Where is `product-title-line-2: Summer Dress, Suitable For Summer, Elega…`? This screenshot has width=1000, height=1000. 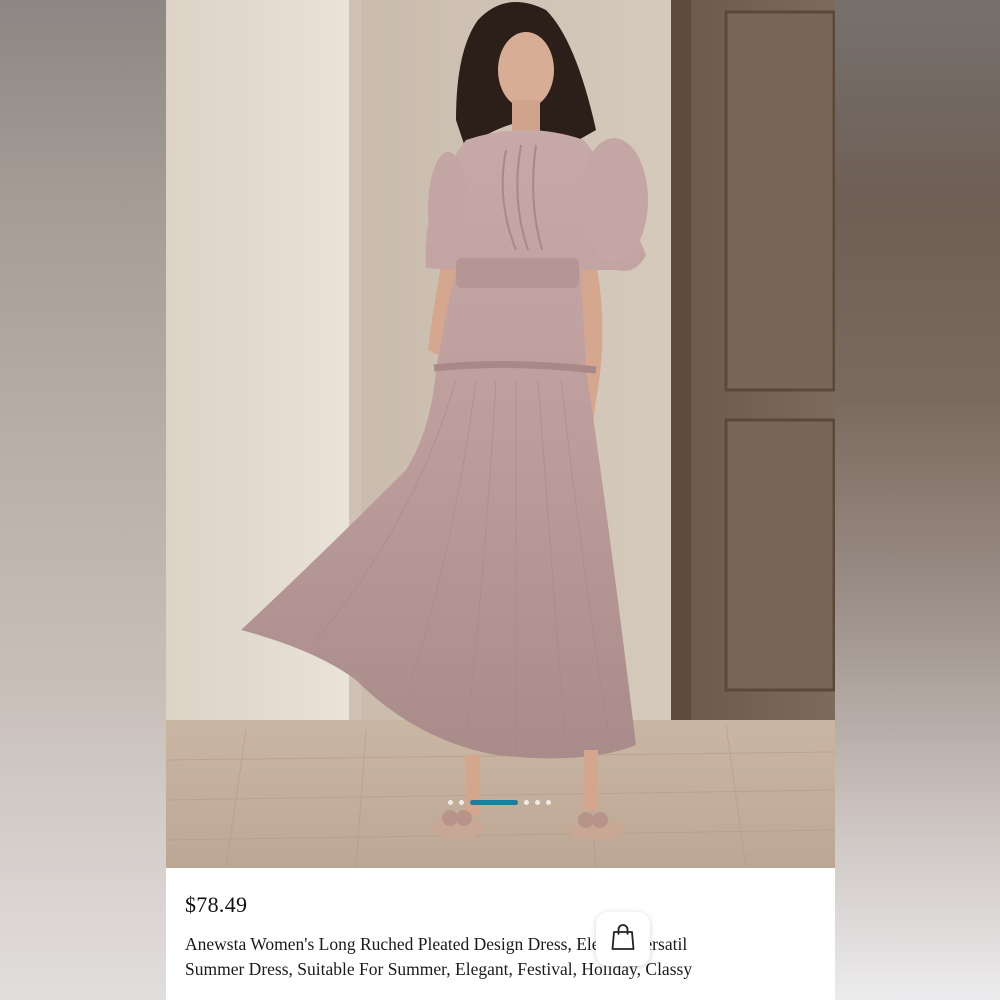 product-title-line-2: Summer Dress, Suitable For Summer, Elega… is located at coordinates (439, 969).